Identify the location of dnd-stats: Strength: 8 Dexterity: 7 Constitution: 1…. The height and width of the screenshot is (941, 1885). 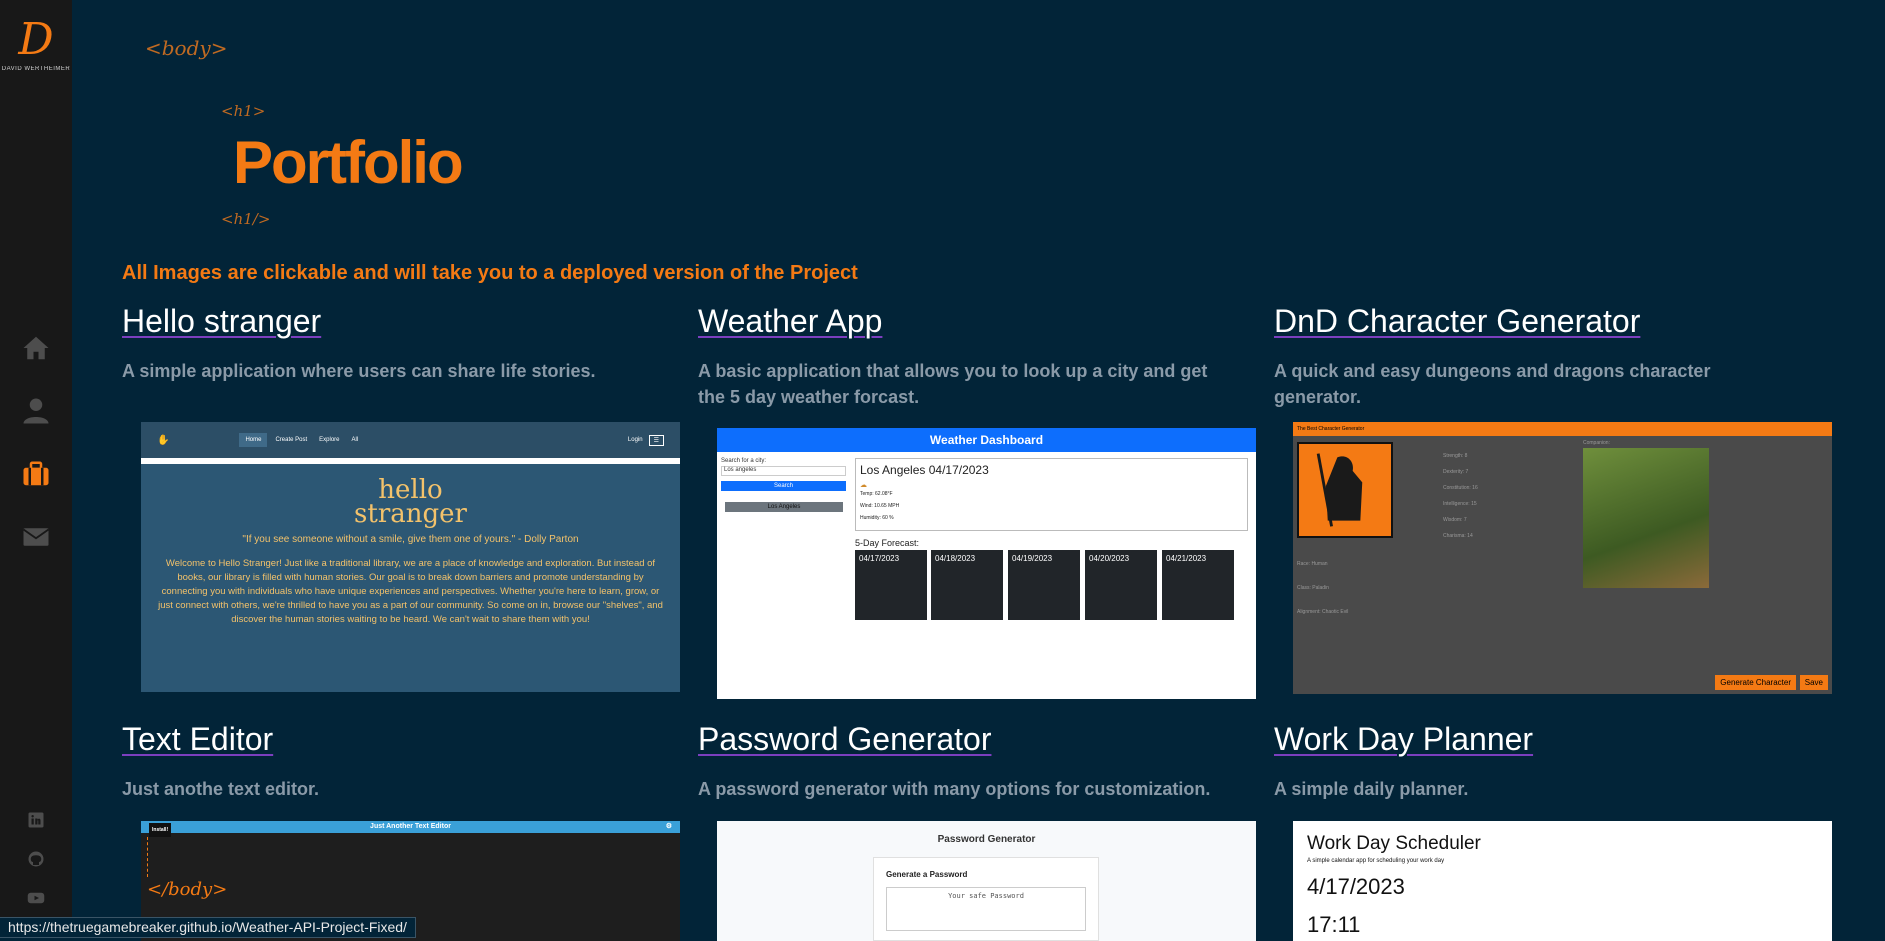
(1460, 496).